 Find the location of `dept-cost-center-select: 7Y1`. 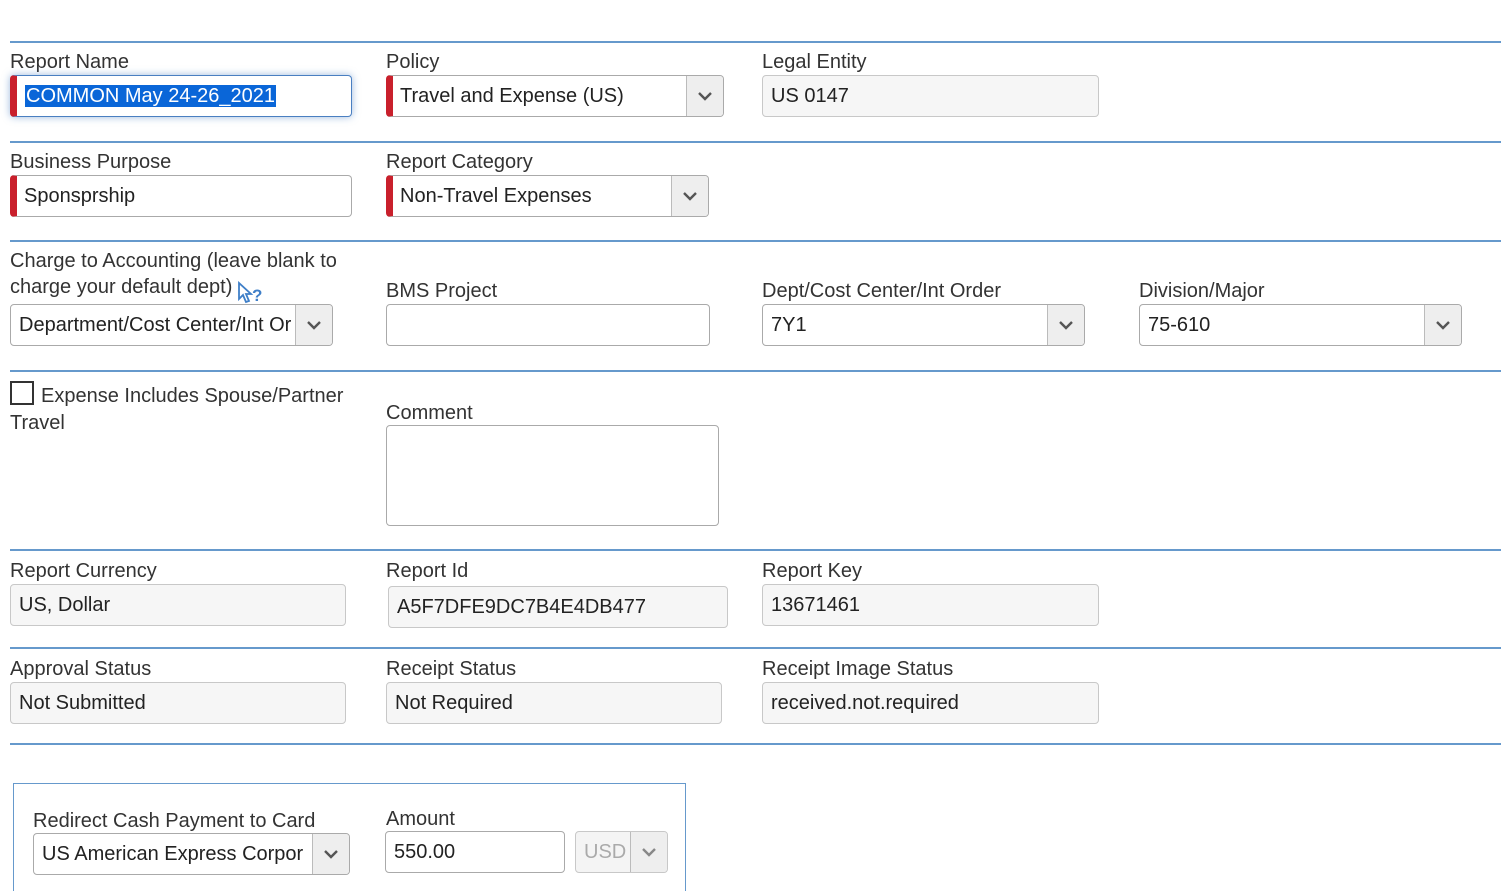

dept-cost-center-select: 7Y1 is located at coordinates (923, 325).